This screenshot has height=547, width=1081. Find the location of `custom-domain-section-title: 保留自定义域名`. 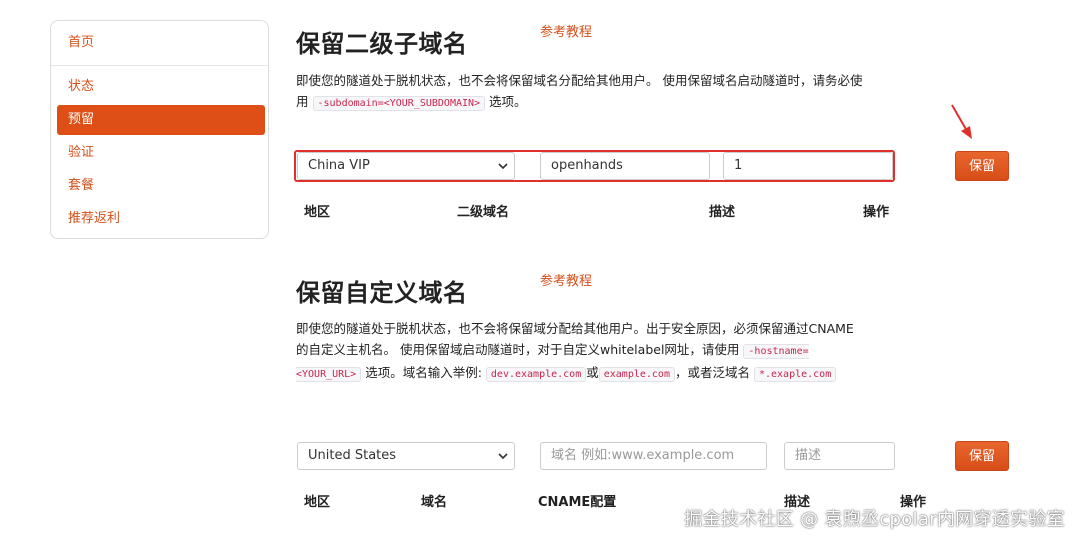

custom-domain-section-title: 保留自定义域名 is located at coordinates (382, 293).